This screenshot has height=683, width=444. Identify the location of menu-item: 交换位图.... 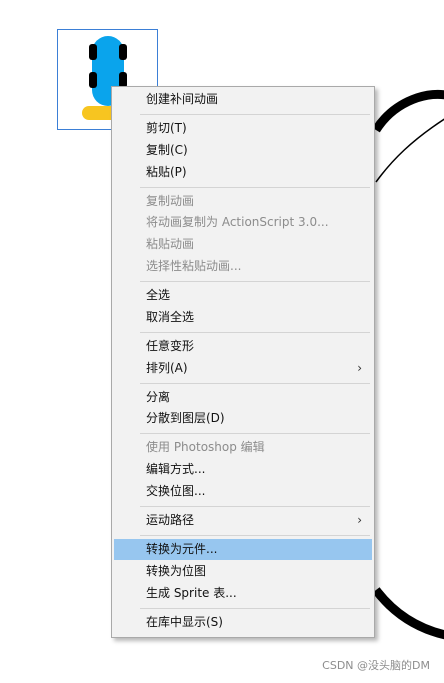
(243, 491).